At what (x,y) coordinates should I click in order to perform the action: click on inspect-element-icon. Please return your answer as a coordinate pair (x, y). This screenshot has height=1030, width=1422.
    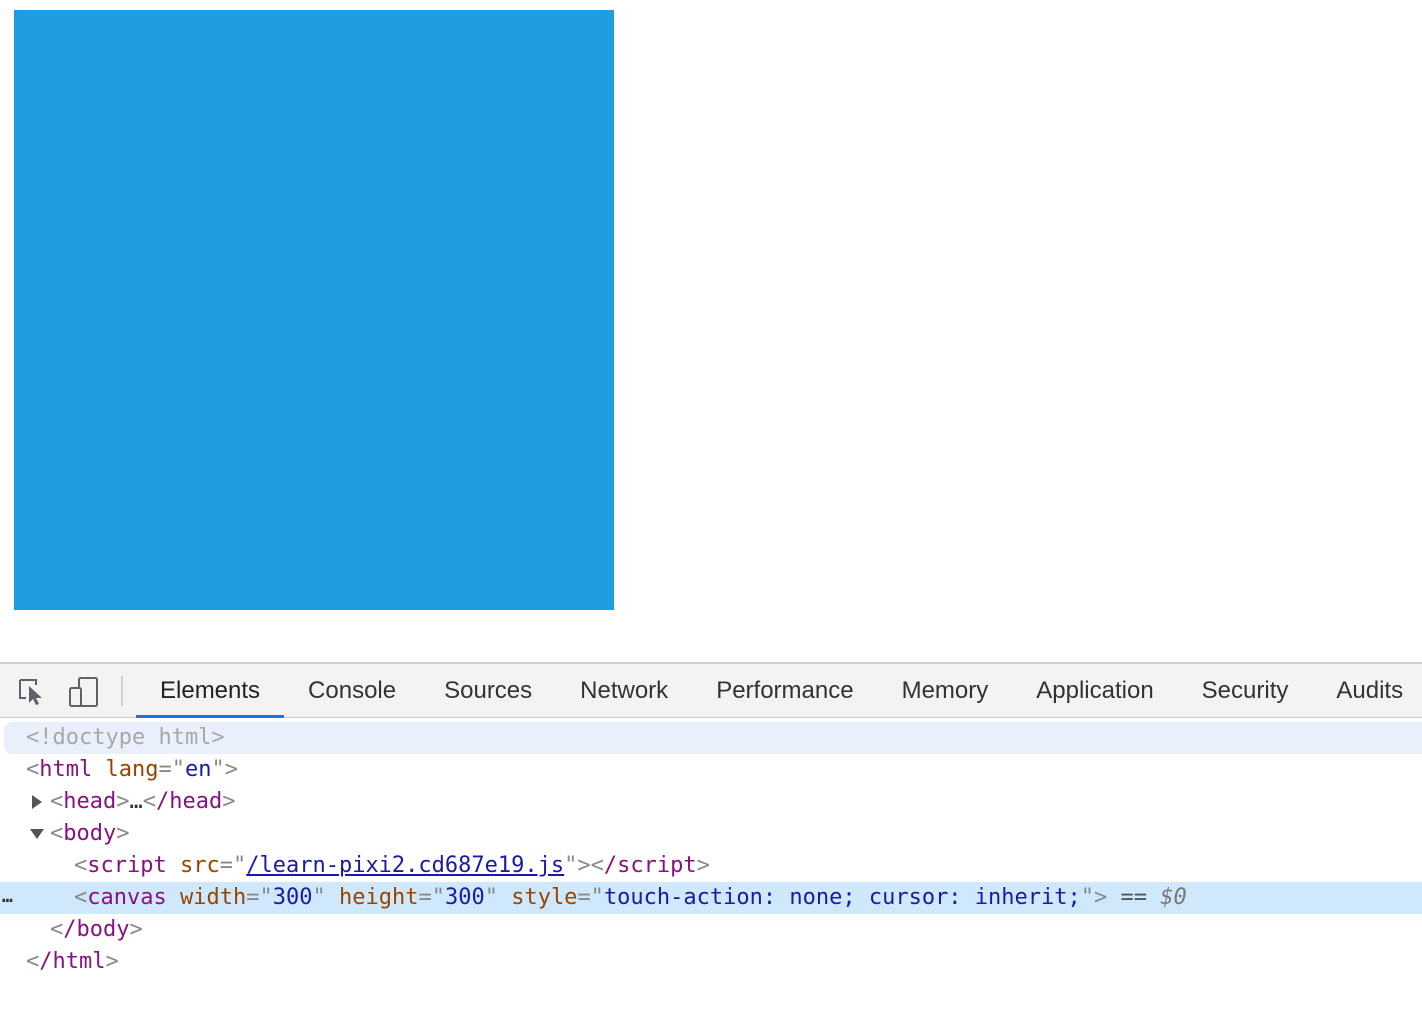
    Looking at the image, I should click on (32, 692).